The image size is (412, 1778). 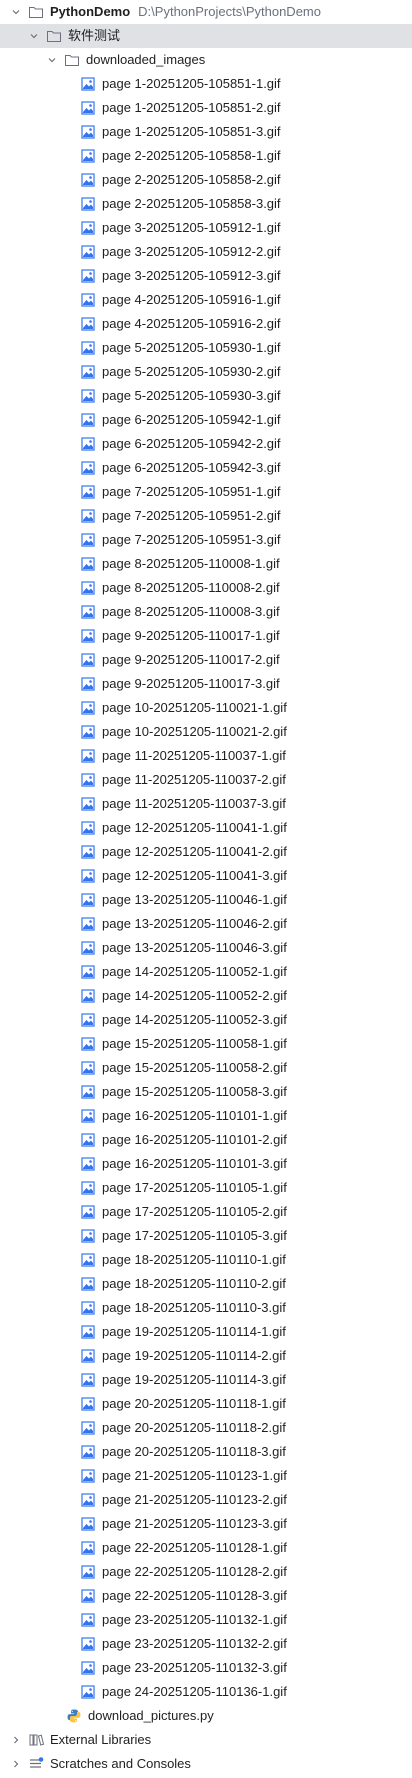 I want to click on tree-row-file: page 20-20251205-110118-1.gif, so click(x=206, y=1404).